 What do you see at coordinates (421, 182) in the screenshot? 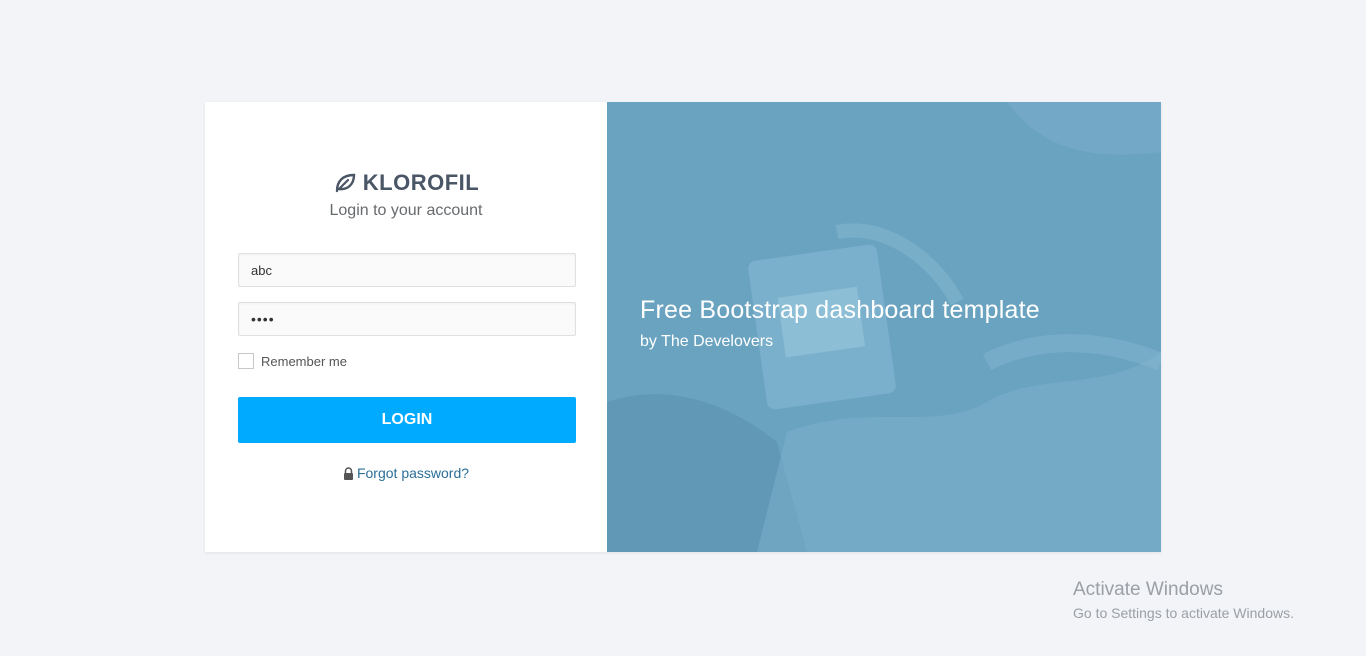
I see `brand-name: KLOROFIL` at bounding box center [421, 182].